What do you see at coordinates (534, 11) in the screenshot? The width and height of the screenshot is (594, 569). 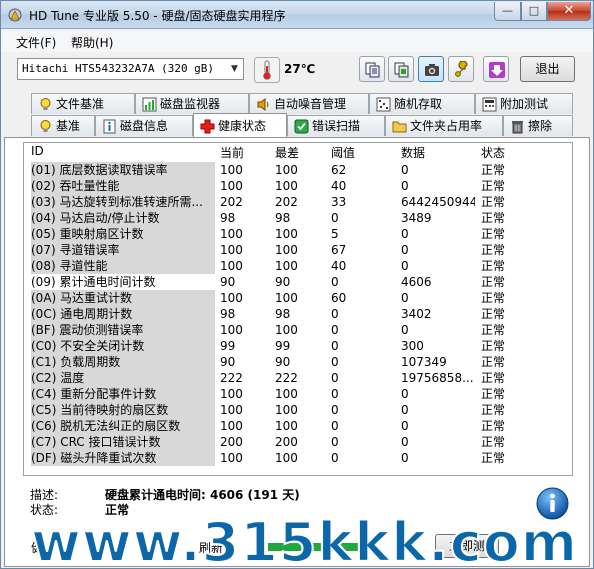 I see `maximize-button: □` at bounding box center [534, 11].